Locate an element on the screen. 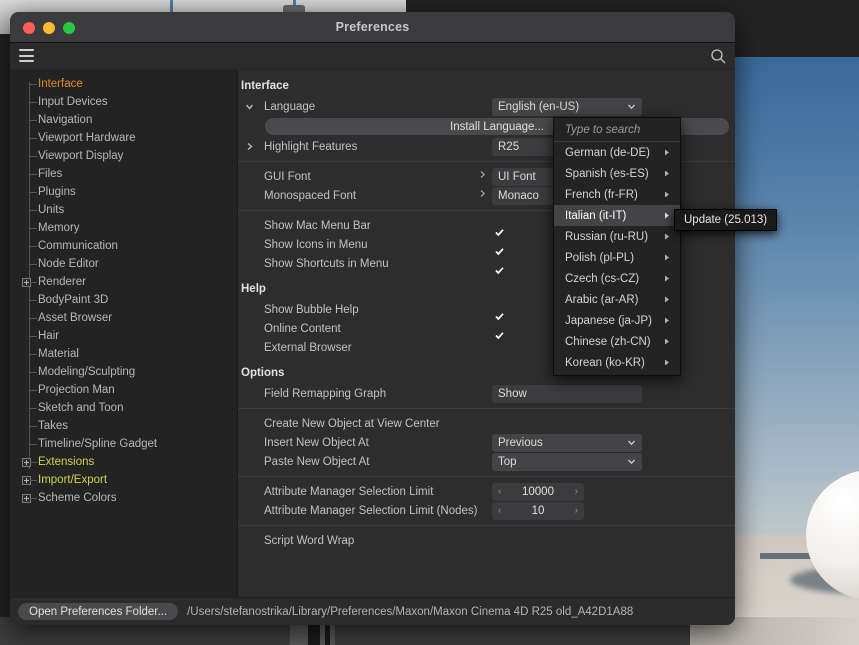 Image resolution: width=859 pixels, height=645 pixels. attr-limit-nodes-stepper: ‹ 10 › is located at coordinates (538, 510).